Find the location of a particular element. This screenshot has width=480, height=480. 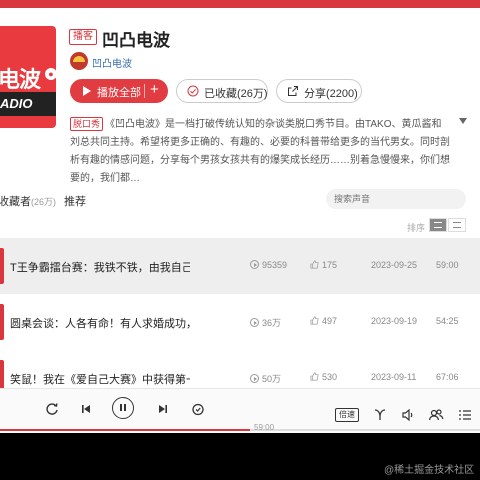

next-icon is located at coordinates (163, 409).